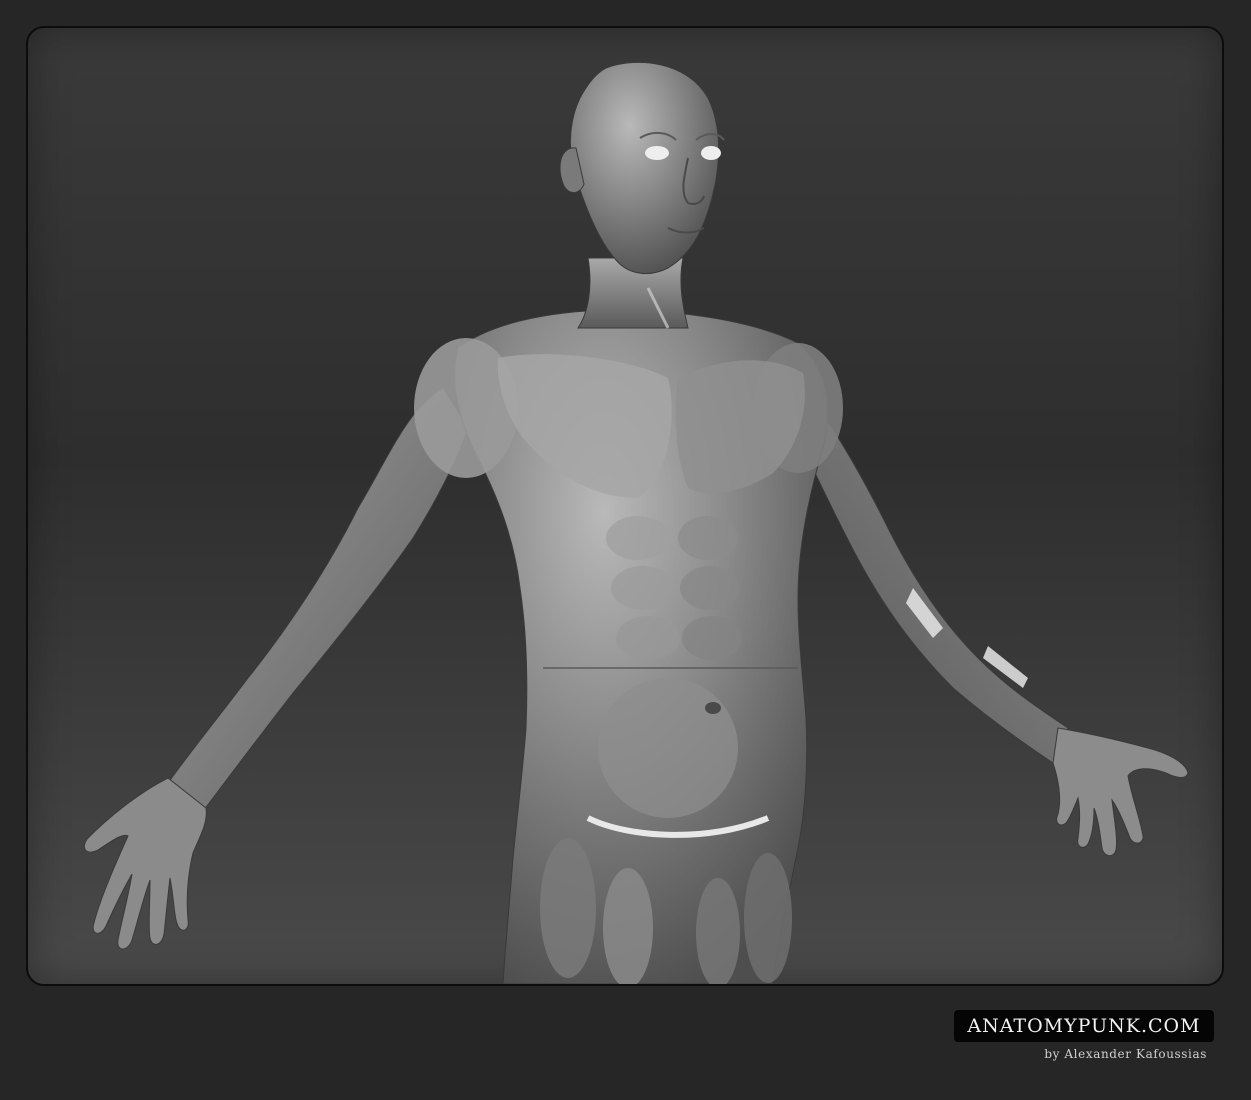  What do you see at coordinates (1125, 1054) in the screenshot?
I see `author-byline: by Alexander Kafoussias` at bounding box center [1125, 1054].